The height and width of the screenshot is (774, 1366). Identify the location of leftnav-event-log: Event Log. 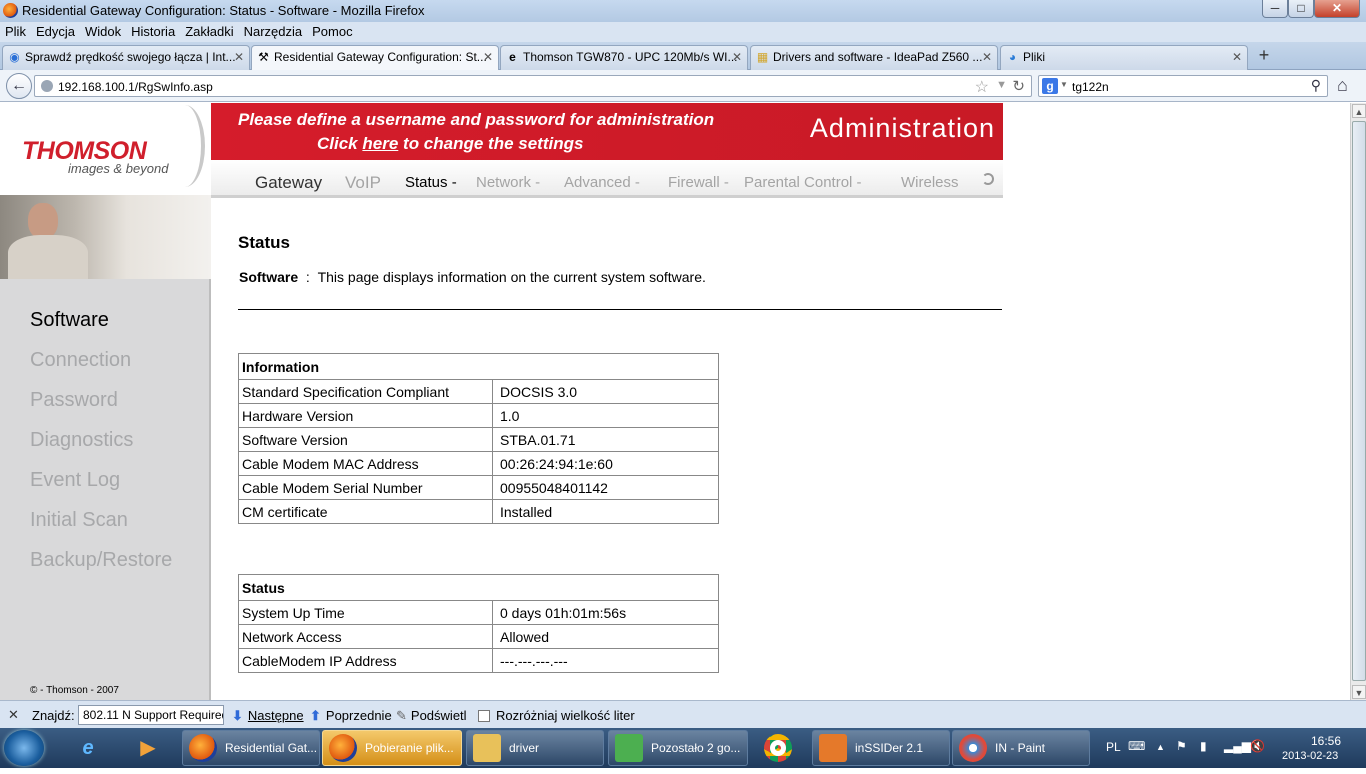
(75, 480).